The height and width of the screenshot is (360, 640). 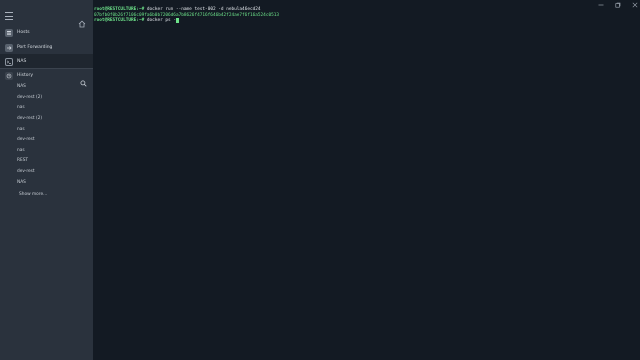 What do you see at coordinates (177, 20) in the screenshot?
I see `terminal-cursor` at bounding box center [177, 20].